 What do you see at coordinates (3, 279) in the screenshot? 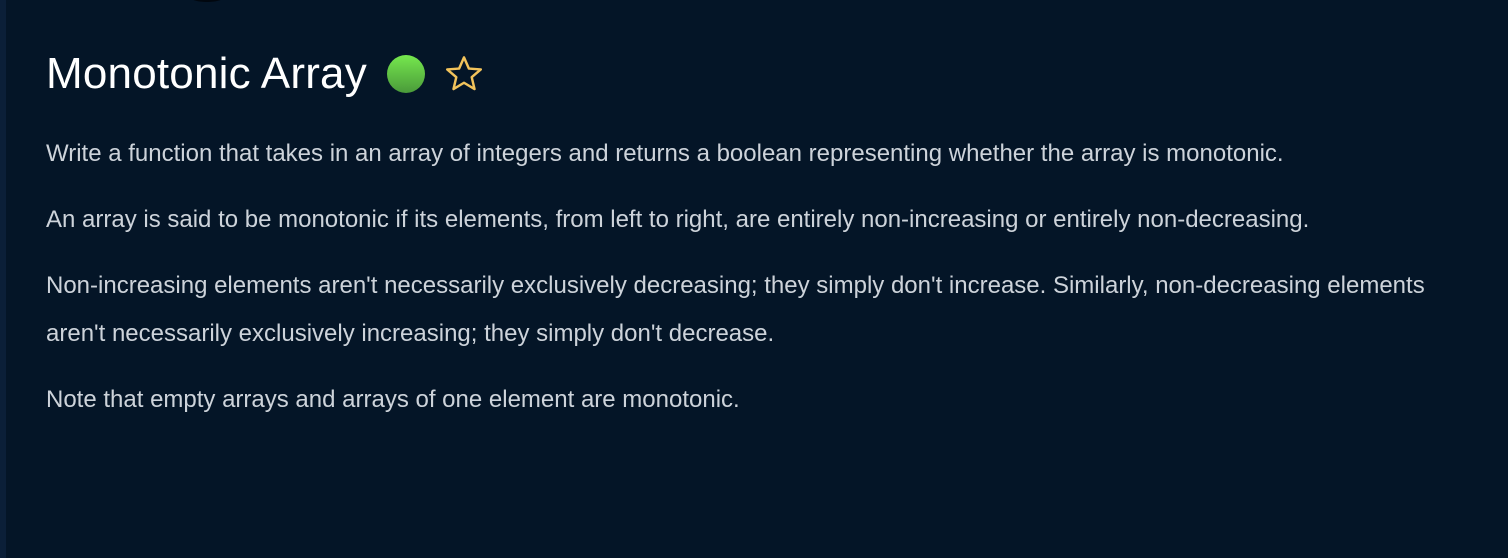
I see `left-panel-edge` at bounding box center [3, 279].